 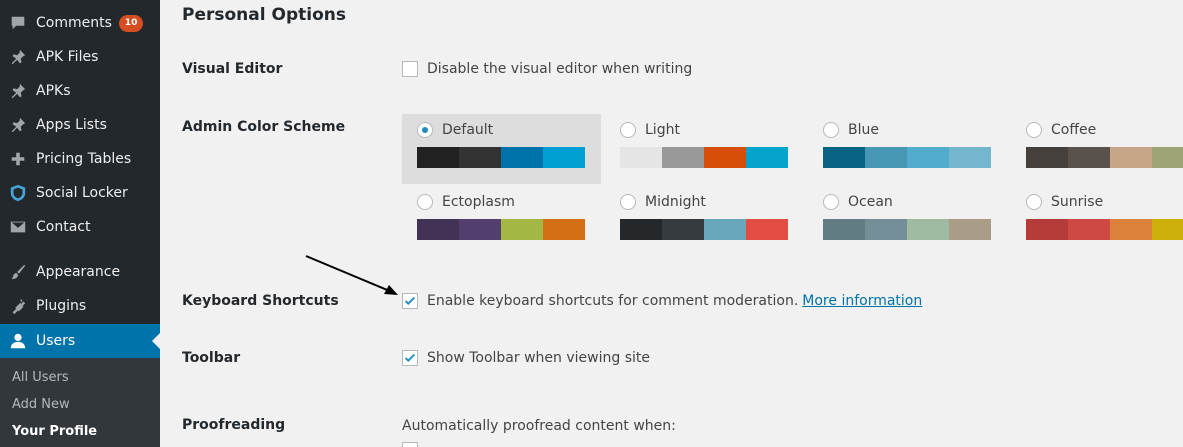 What do you see at coordinates (74, 23) in the screenshot?
I see `sidebar-item-label: Comments` at bounding box center [74, 23].